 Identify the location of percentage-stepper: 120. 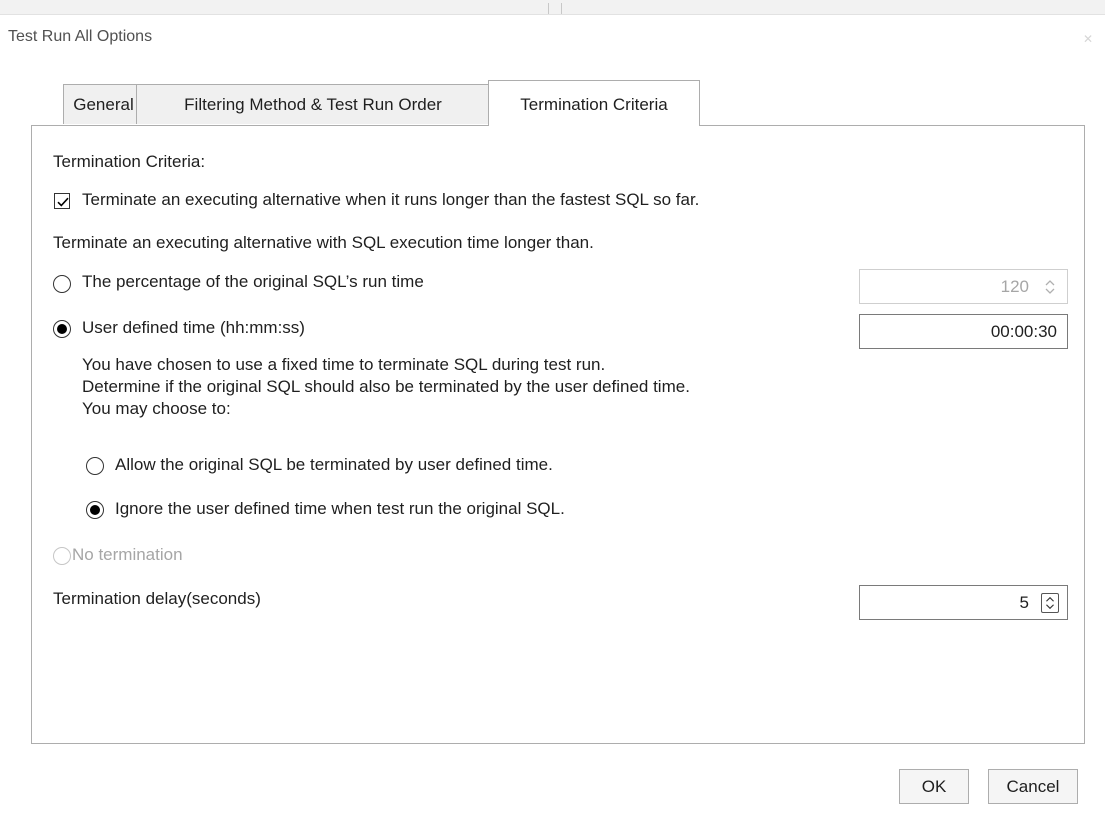
(963, 286).